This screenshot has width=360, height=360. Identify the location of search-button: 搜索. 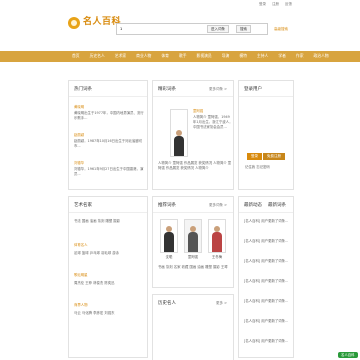
(243, 29).